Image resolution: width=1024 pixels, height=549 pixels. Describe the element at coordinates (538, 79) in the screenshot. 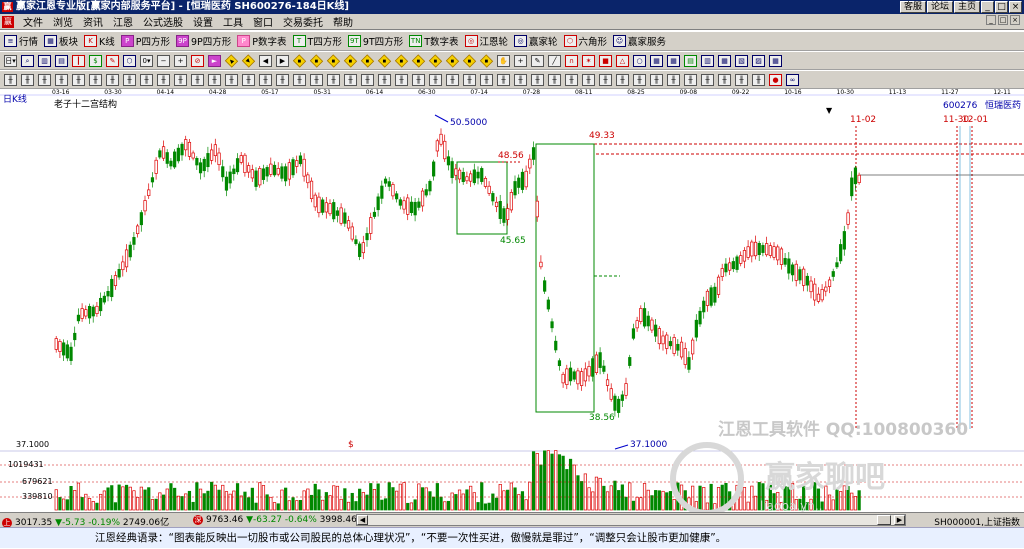

I see `toolbar3-item-31: ╫` at that location.